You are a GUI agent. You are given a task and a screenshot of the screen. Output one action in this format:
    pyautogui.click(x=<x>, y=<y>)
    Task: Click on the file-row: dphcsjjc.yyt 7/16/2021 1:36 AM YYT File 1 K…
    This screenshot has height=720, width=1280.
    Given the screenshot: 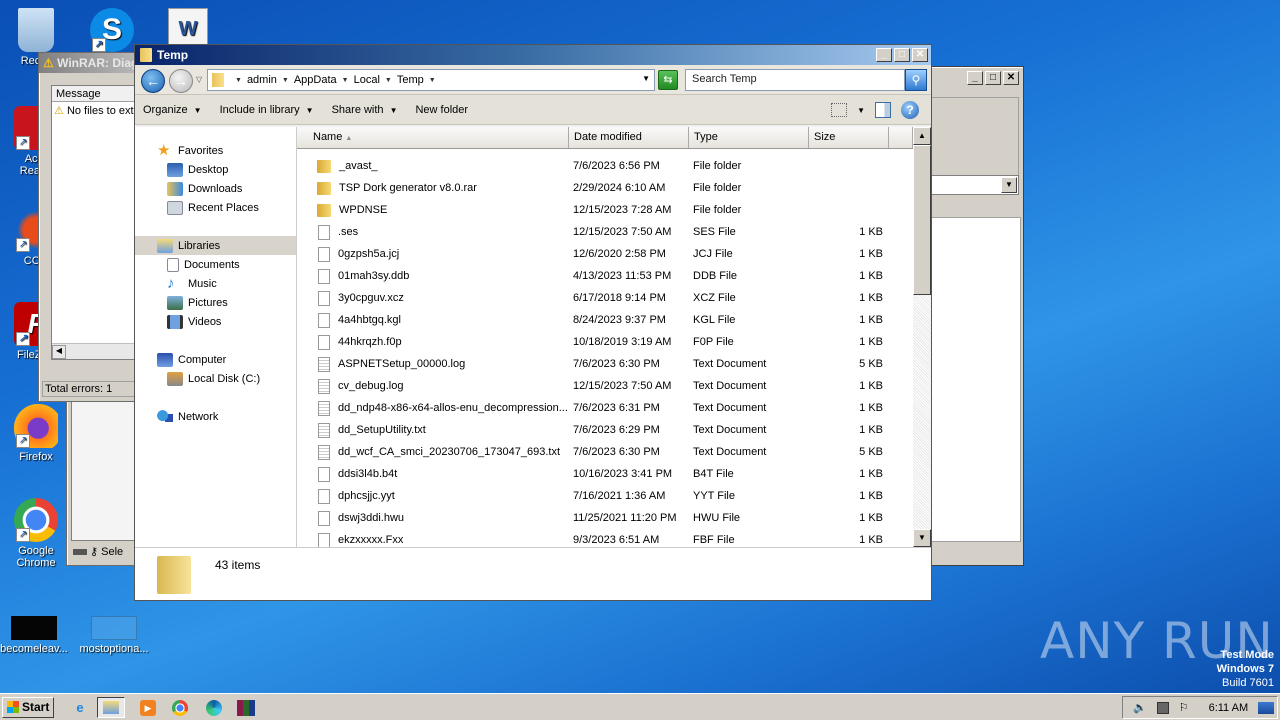 What is the action you would take?
    pyautogui.click(x=605, y=496)
    